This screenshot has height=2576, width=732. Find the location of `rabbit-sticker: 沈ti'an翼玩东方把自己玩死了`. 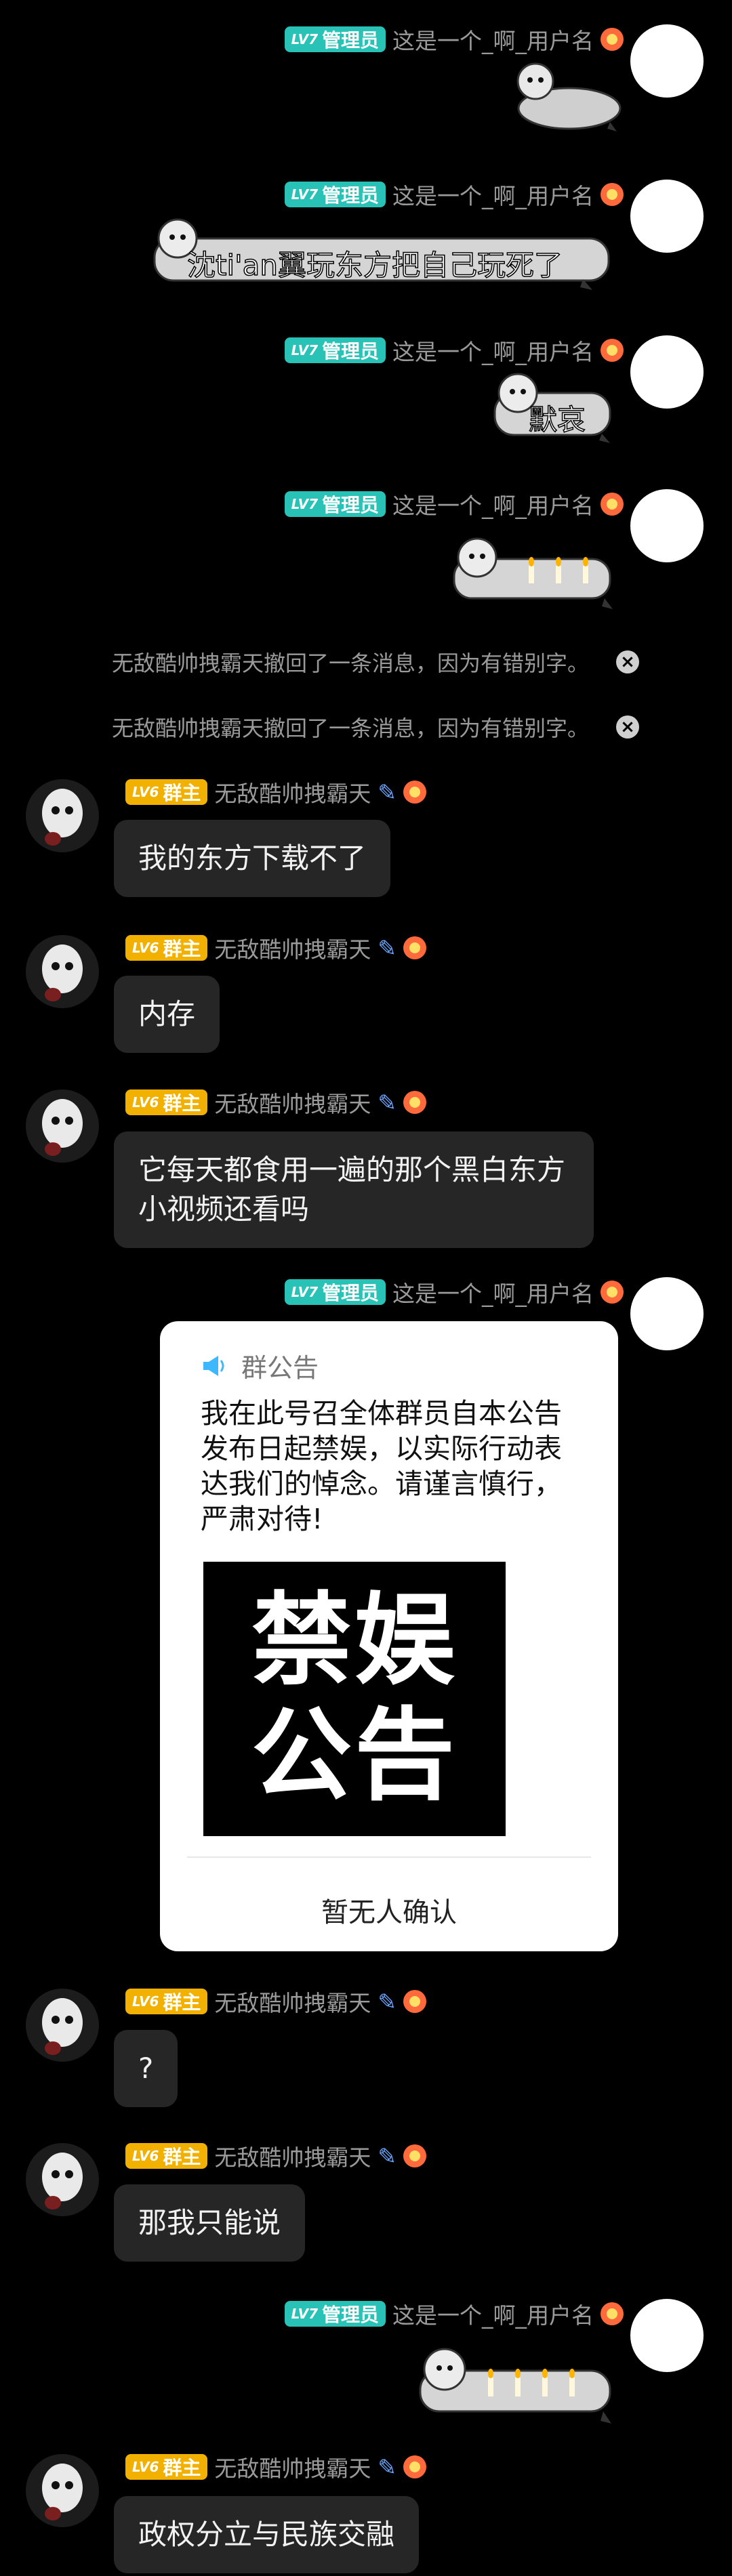

rabbit-sticker: 沈ti'an翼玩东方把自己玩死了 is located at coordinates (387, 252).